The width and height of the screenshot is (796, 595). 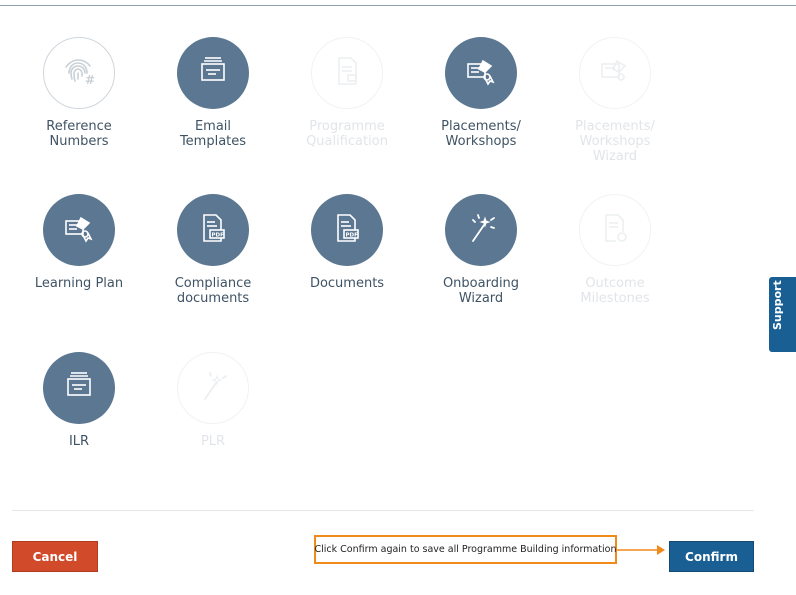 I want to click on tile-plr: PLR, so click(x=213, y=400).